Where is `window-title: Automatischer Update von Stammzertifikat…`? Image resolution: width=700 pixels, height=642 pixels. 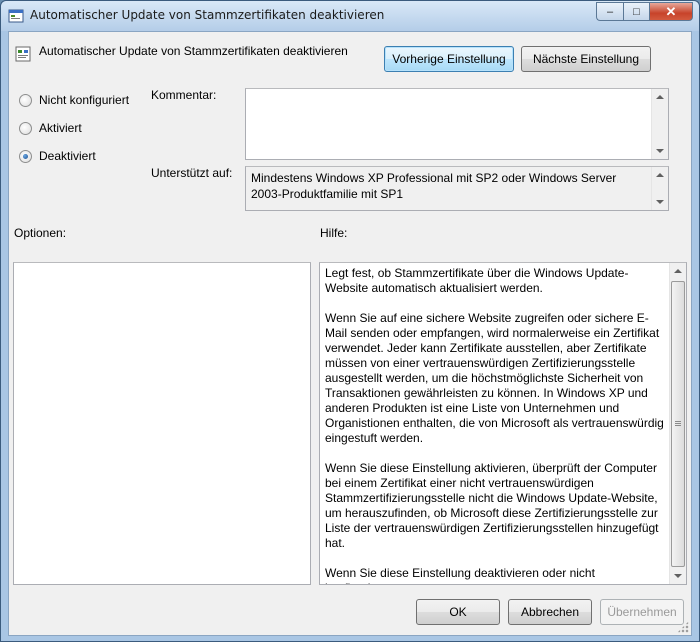 window-title: Automatischer Update von Stammzertifikat… is located at coordinates (207, 15).